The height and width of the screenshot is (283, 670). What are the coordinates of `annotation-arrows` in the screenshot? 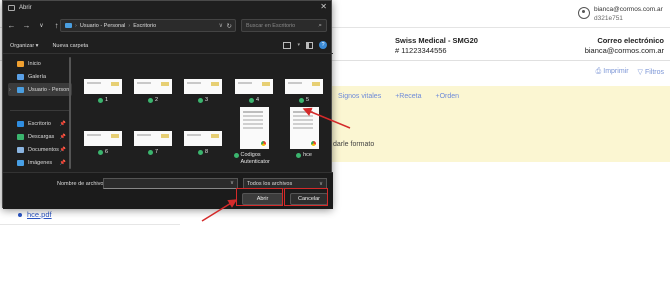 It's located at (276, 164).